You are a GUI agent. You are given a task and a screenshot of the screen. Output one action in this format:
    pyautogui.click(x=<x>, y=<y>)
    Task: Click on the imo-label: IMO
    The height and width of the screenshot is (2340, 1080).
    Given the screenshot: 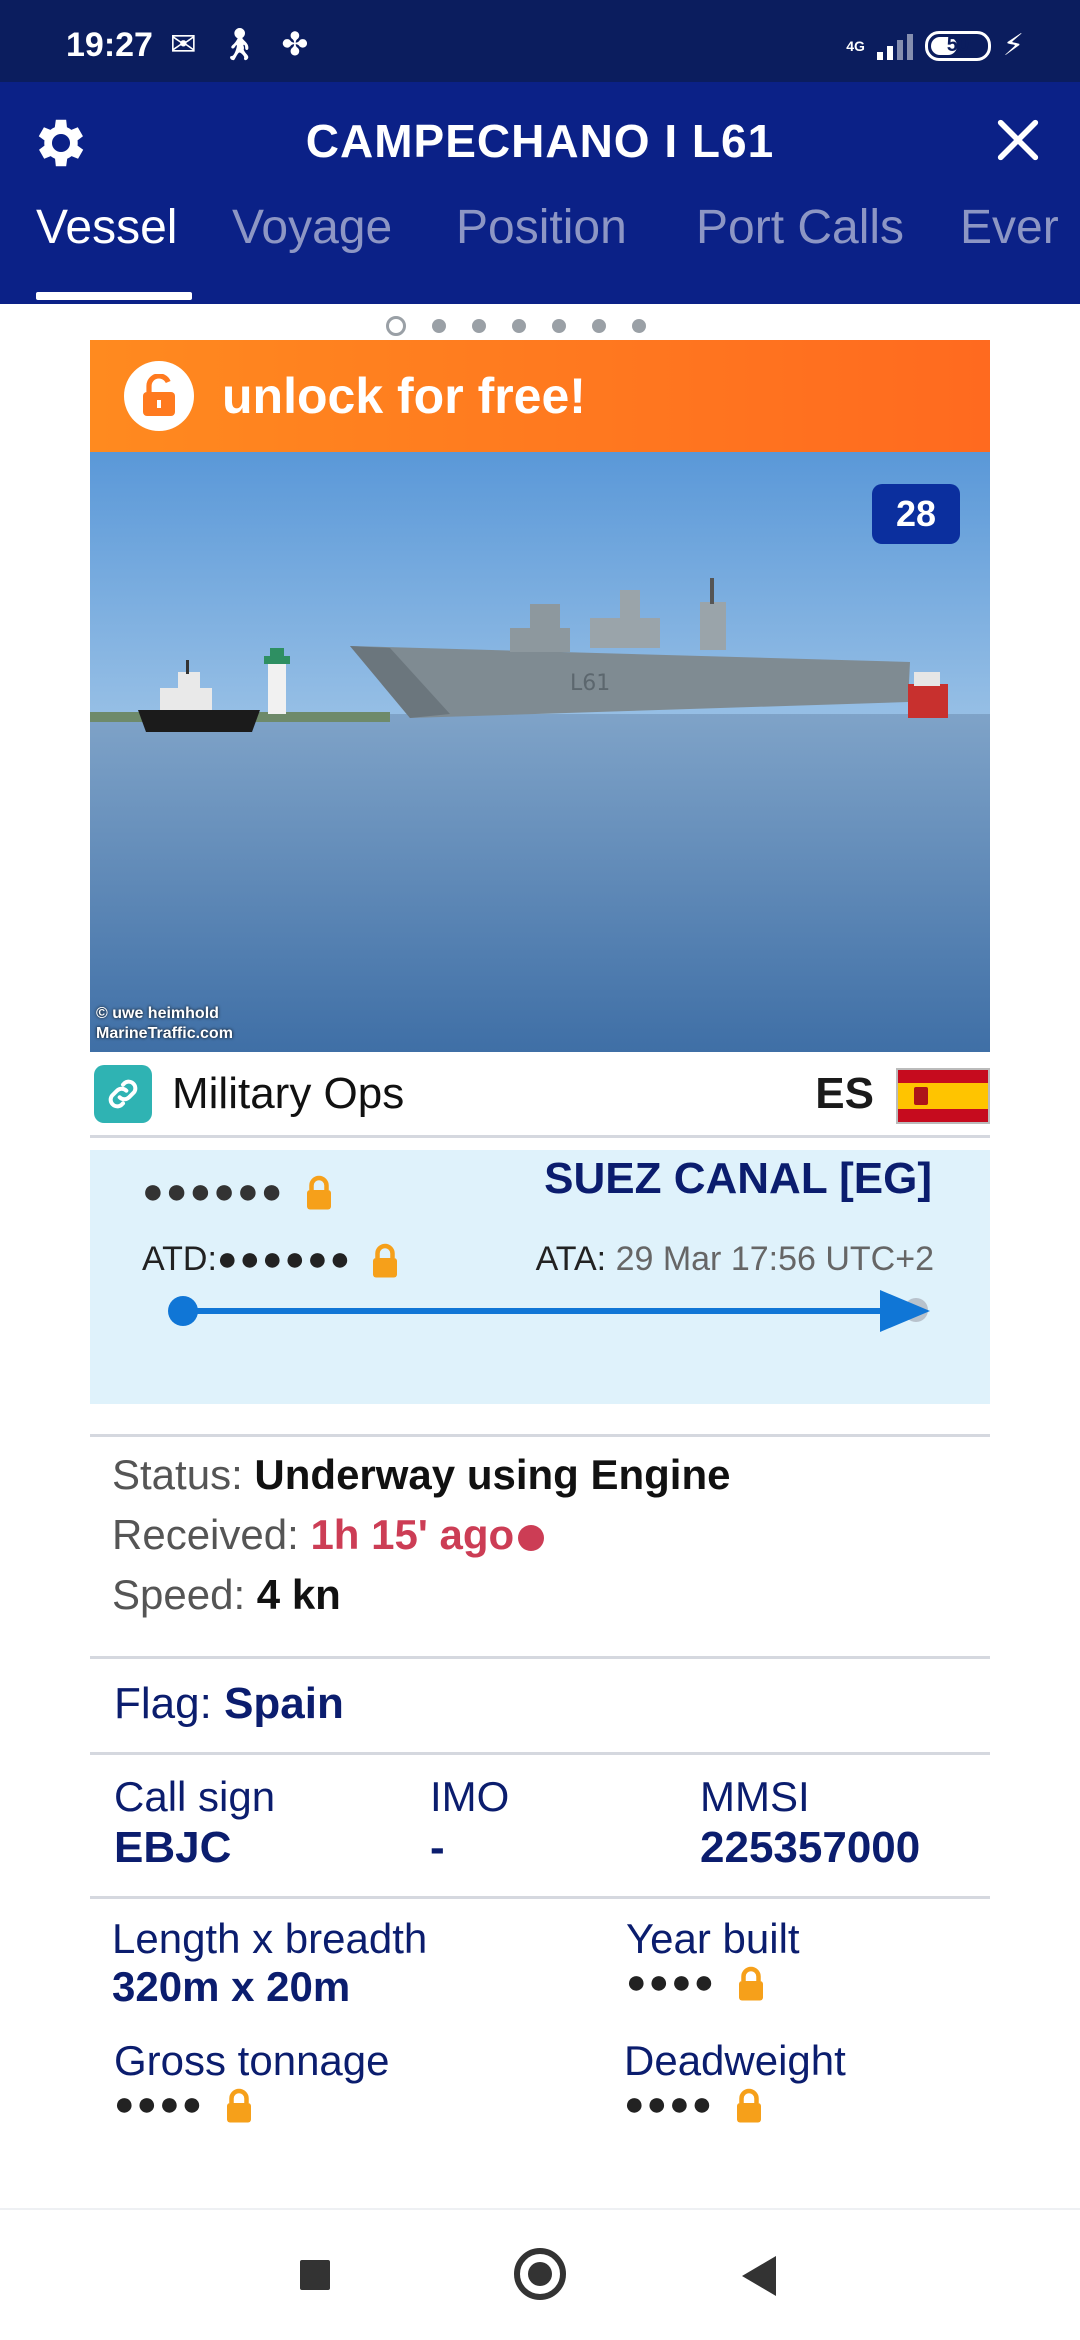 What is the action you would take?
    pyautogui.click(x=470, y=1796)
    